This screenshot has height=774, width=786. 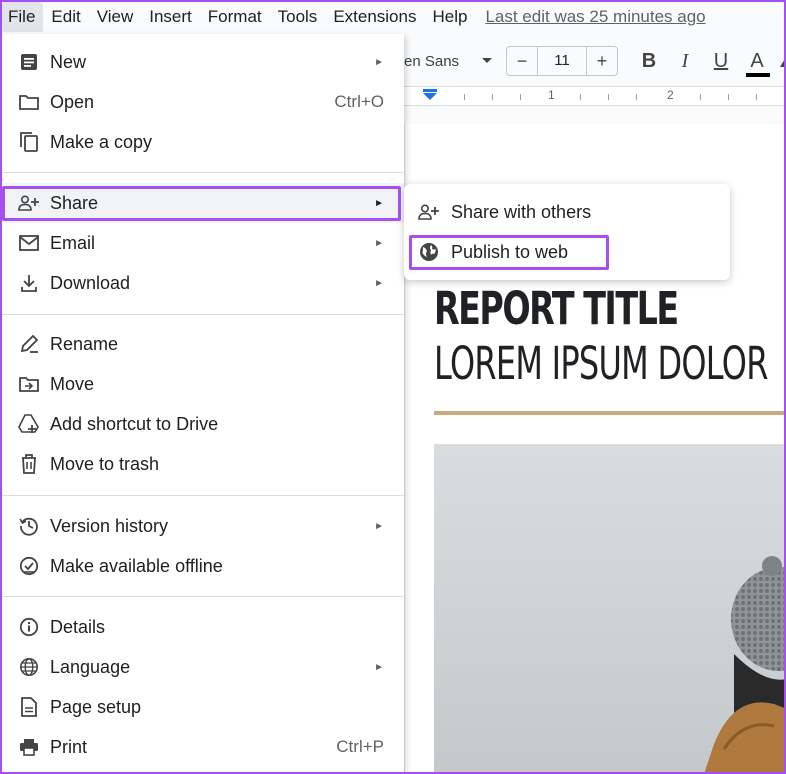 I want to click on menu-tools: Tools, so click(x=298, y=17).